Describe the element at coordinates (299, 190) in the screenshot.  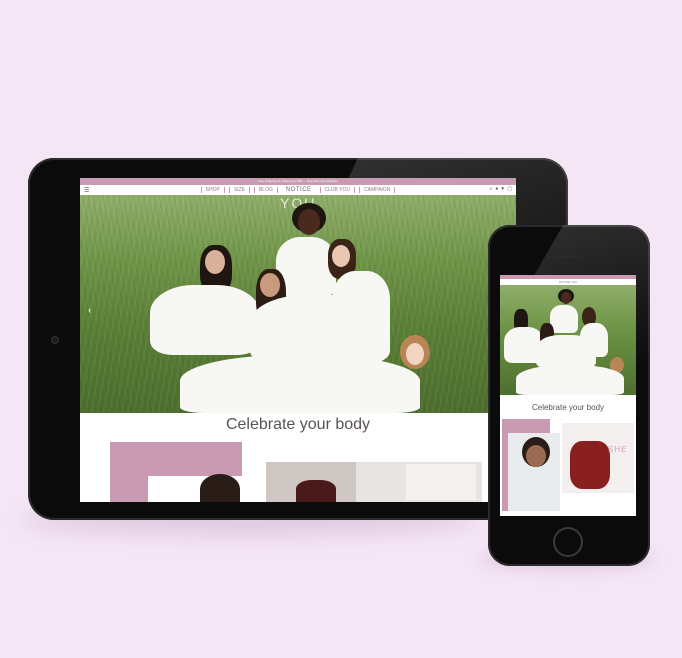
I see `site-logo: NOTICE` at that location.